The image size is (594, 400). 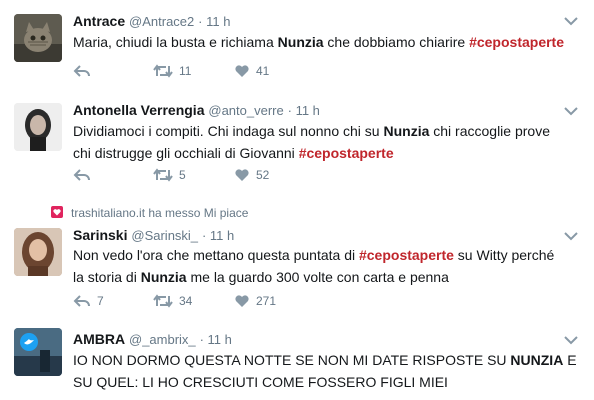 What do you see at coordinates (161, 21) in the screenshot?
I see `handle: @Antrace2` at bounding box center [161, 21].